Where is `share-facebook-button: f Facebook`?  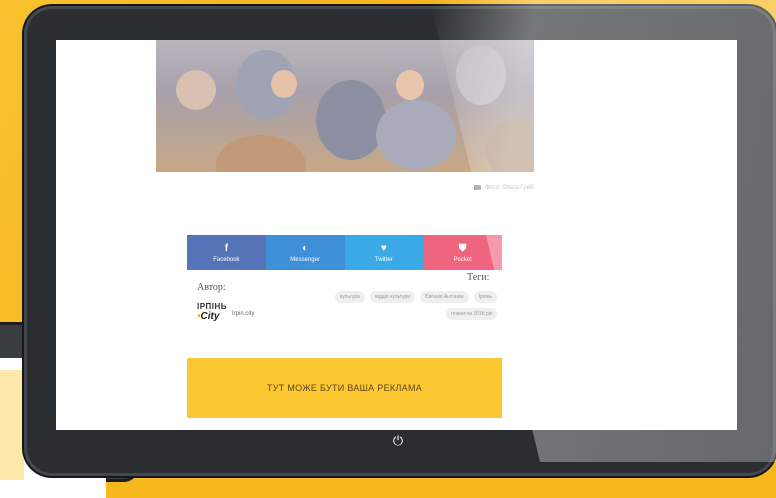 share-facebook-button: f Facebook is located at coordinates (226, 252).